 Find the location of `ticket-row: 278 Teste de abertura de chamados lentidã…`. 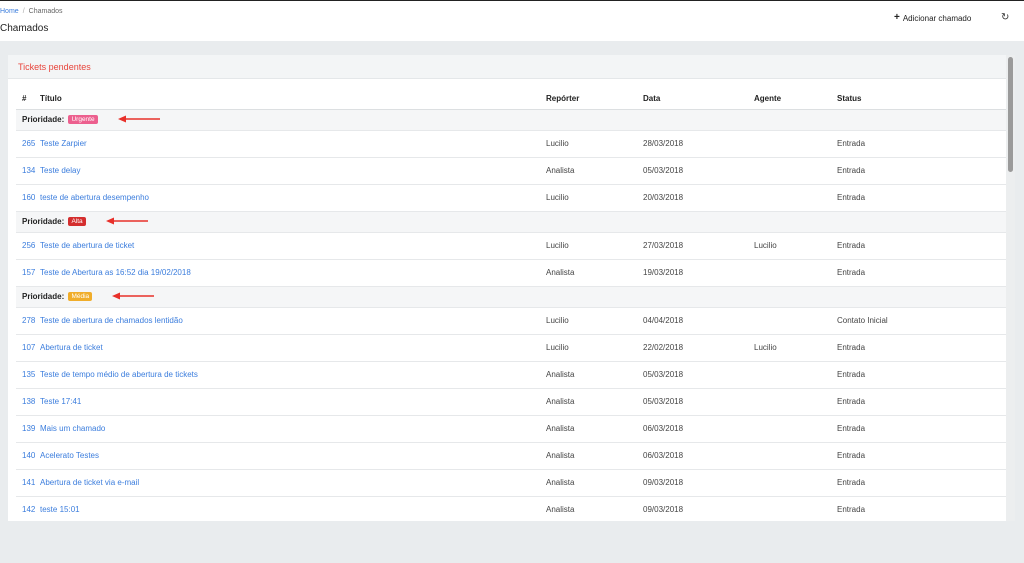

ticket-row: 278 Teste de abertura de chamados lentidã… is located at coordinates (511, 321).